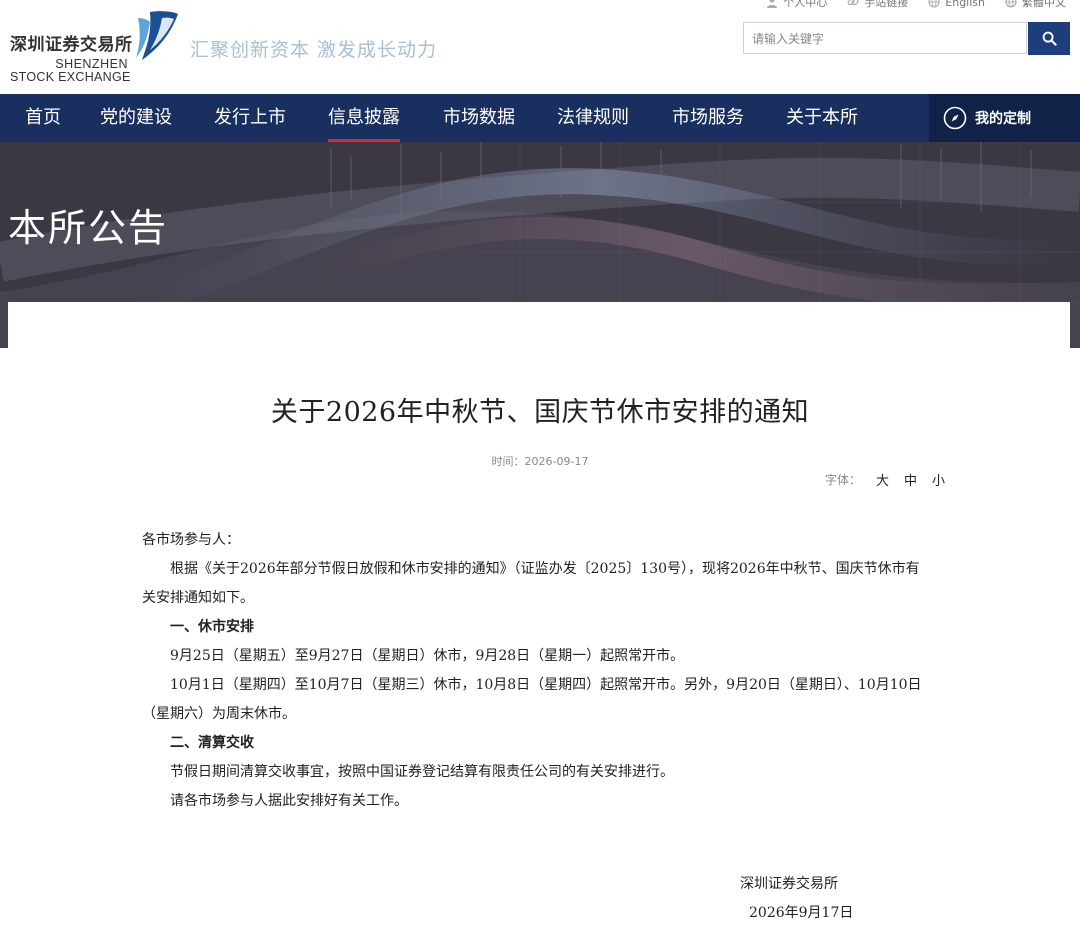 The width and height of the screenshot is (1080, 942). What do you see at coordinates (212, 627) in the screenshot?
I see `section-heading: 一、休市安排` at bounding box center [212, 627].